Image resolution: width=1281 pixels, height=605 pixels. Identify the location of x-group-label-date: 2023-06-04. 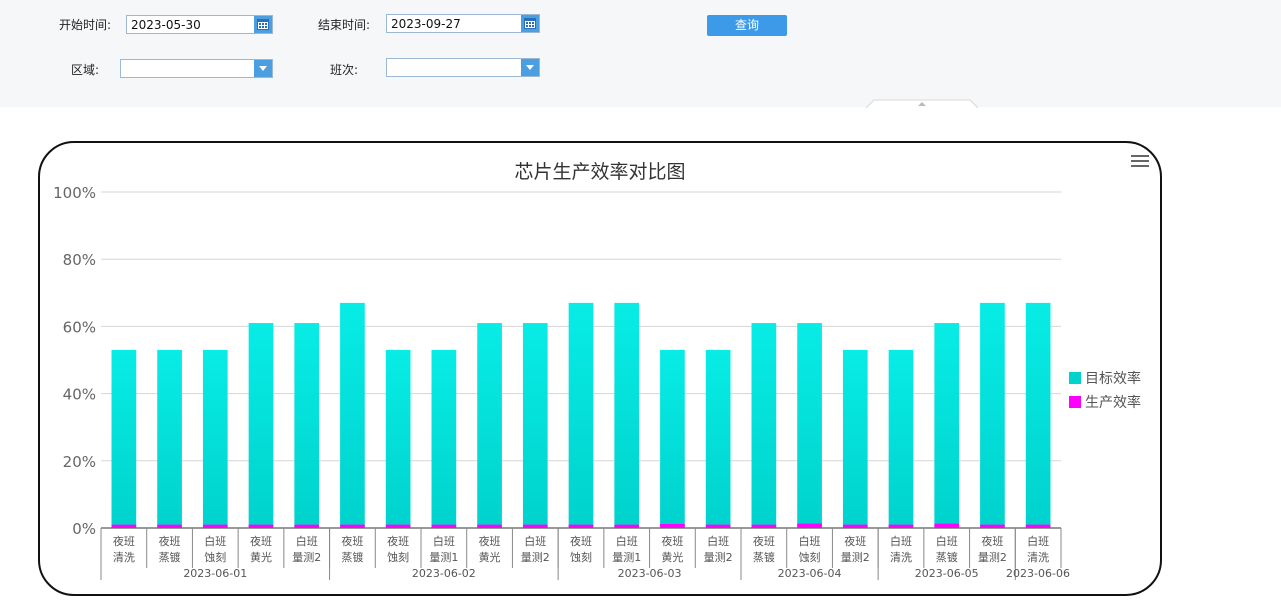
(810, 573).